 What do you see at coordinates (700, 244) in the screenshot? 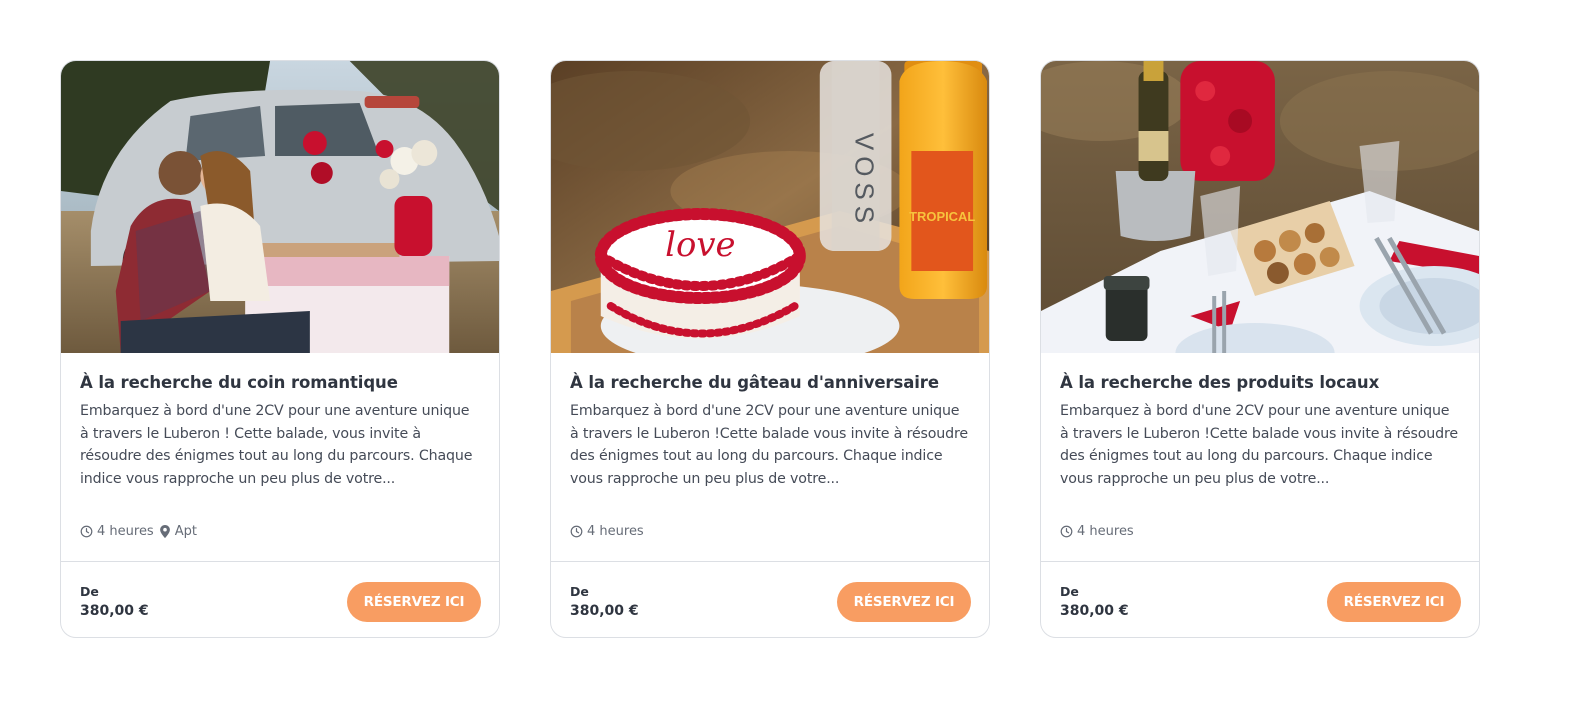
I see `cake-lettering: love` at bounding box center [700, 244].